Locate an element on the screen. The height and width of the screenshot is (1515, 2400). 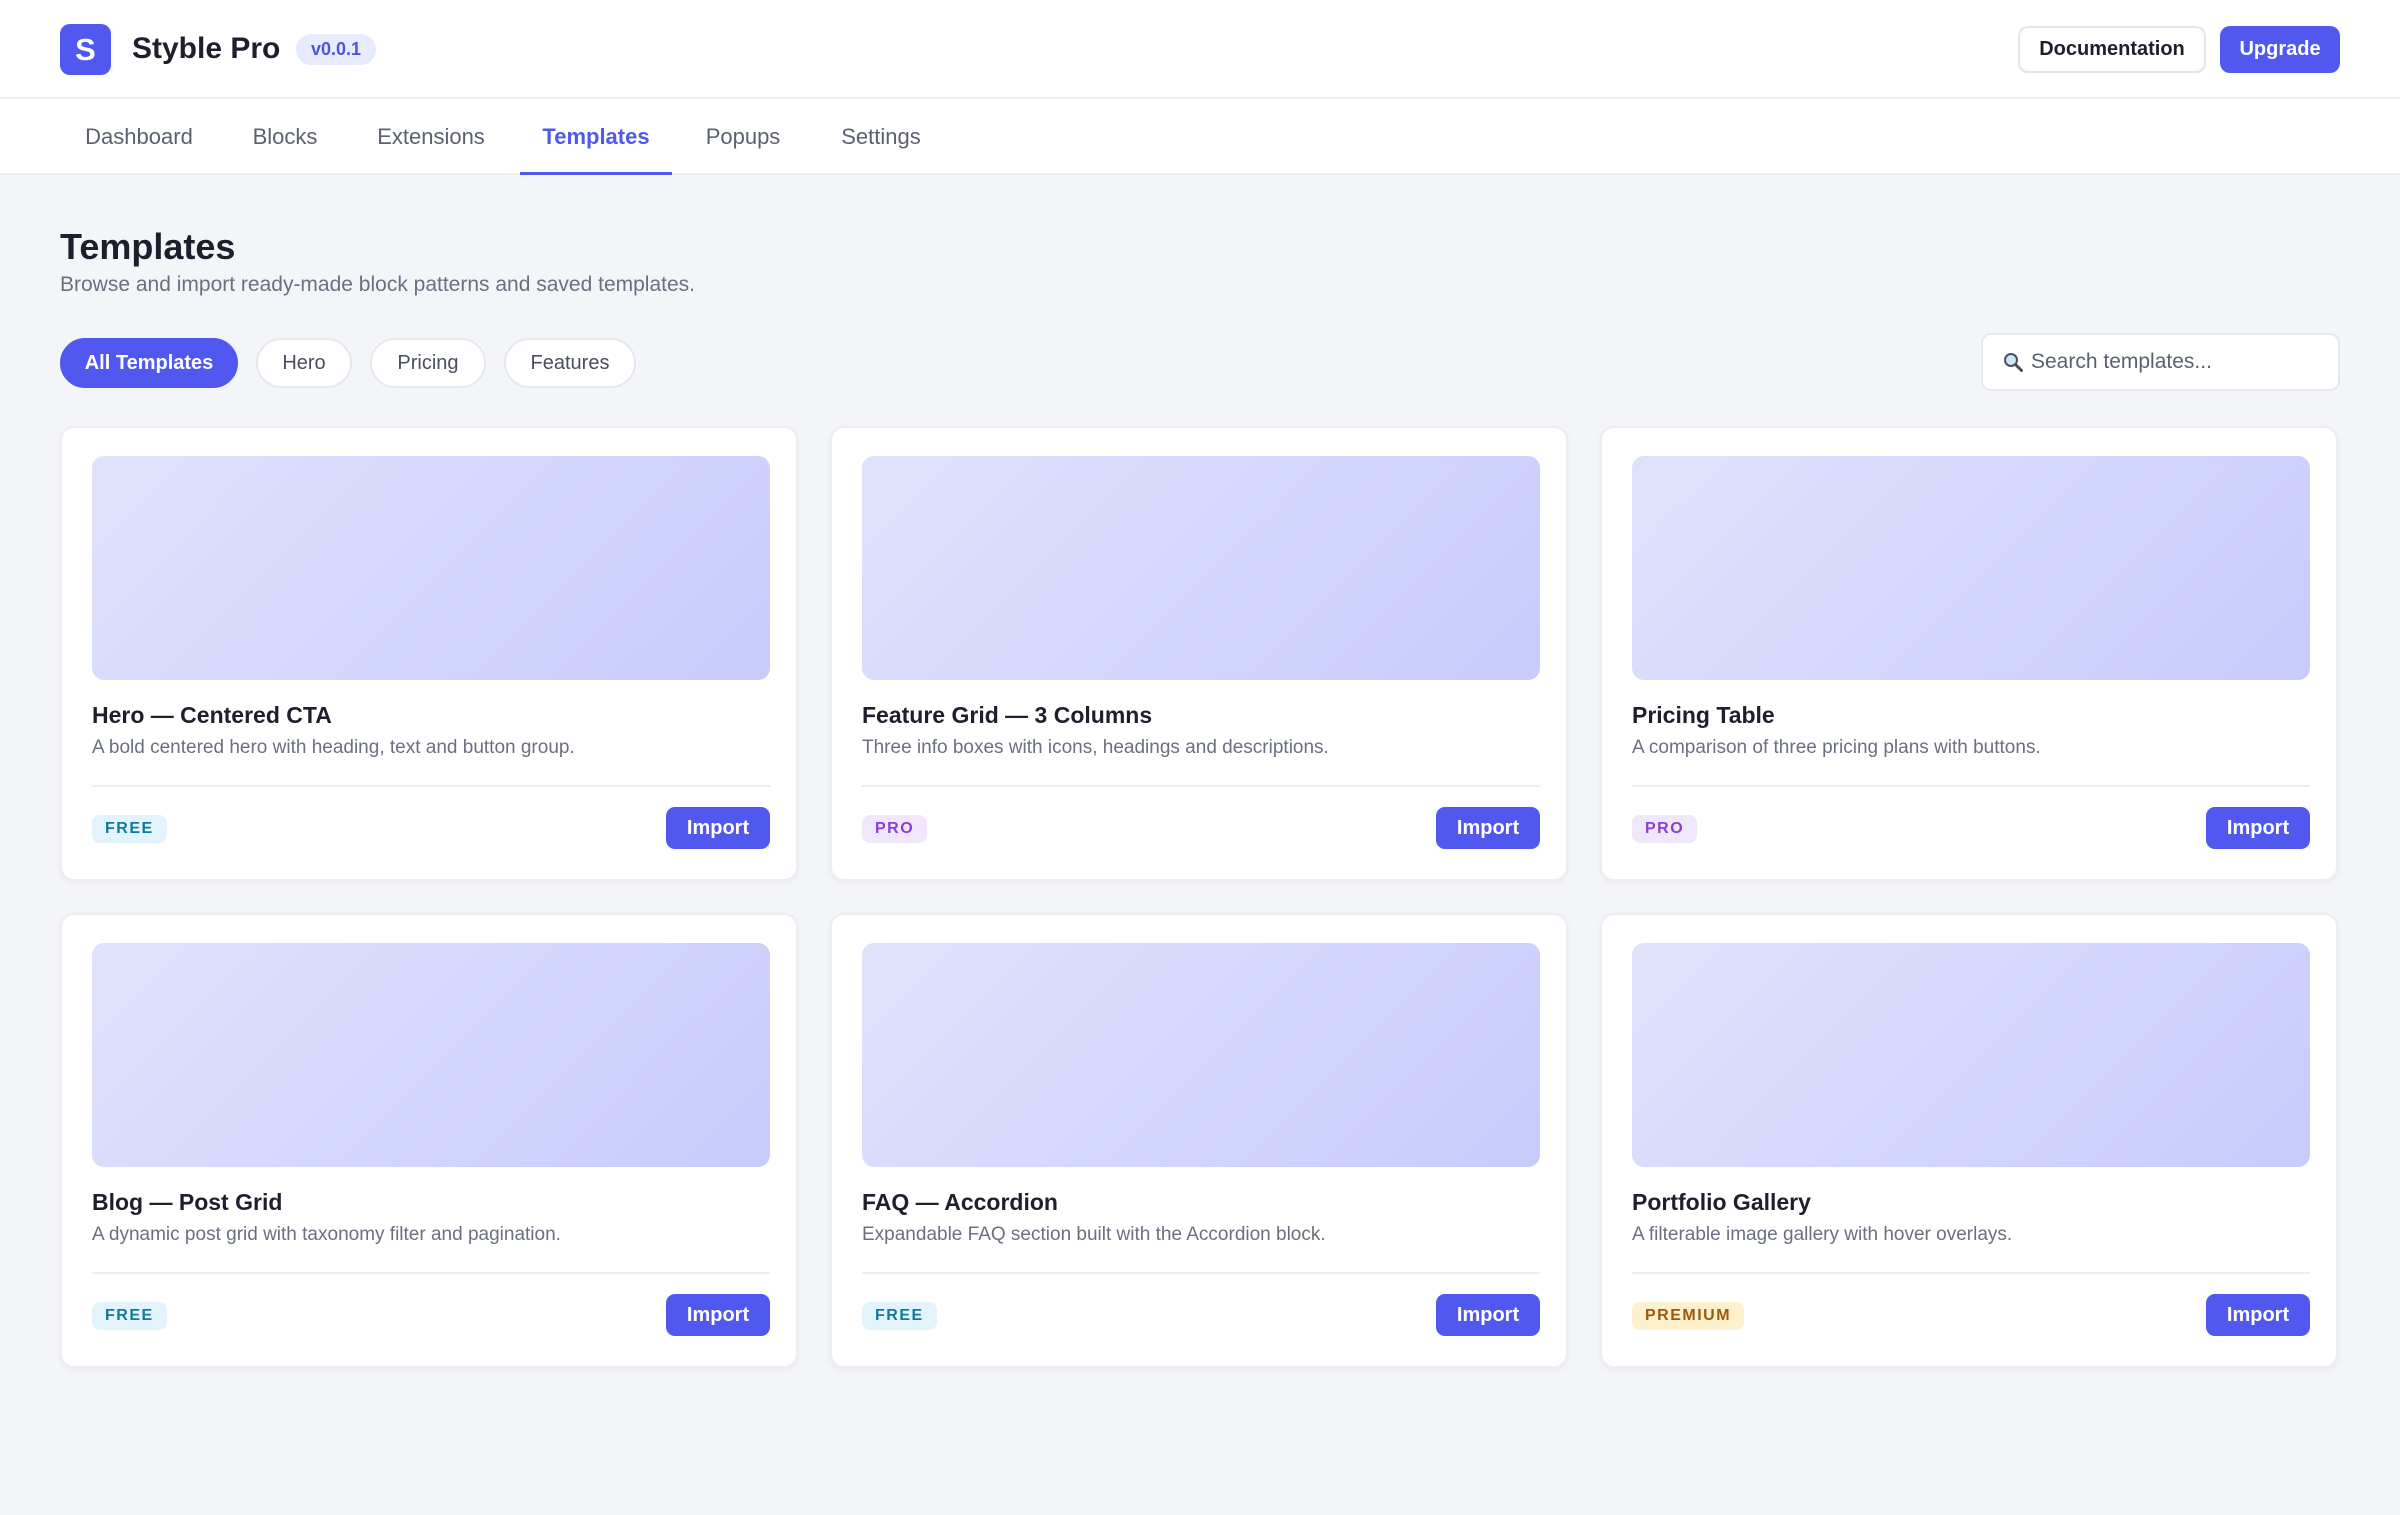
tab-dashboard: Dashboard is located at coordinates (139, 137).